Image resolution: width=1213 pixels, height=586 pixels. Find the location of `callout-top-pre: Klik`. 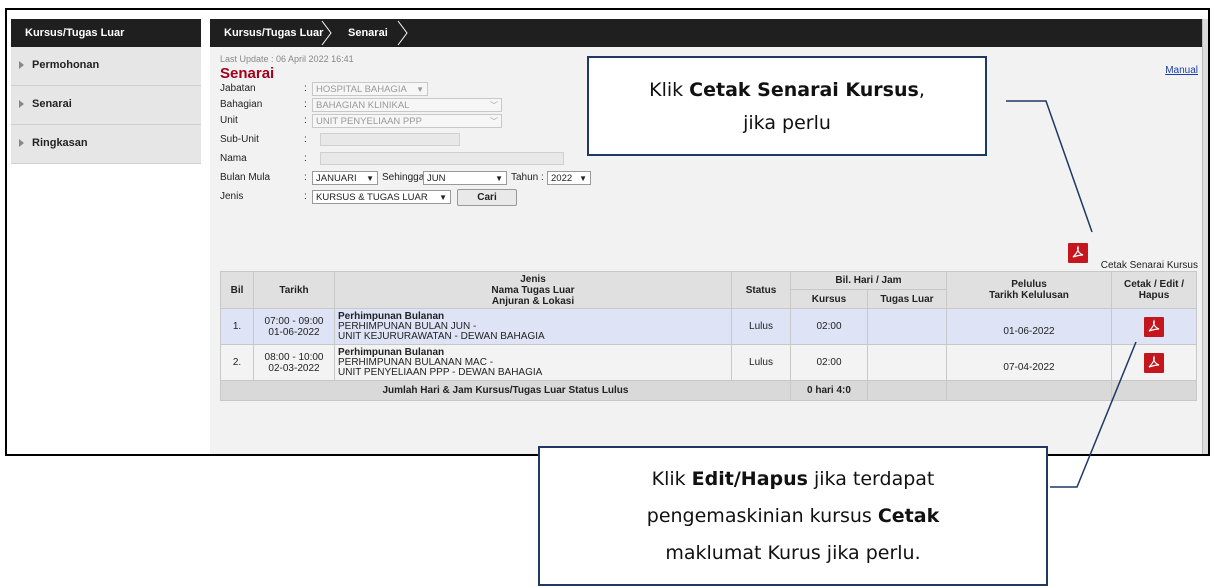

callout-top-pre: Klik is located at coordinates (669, 90).